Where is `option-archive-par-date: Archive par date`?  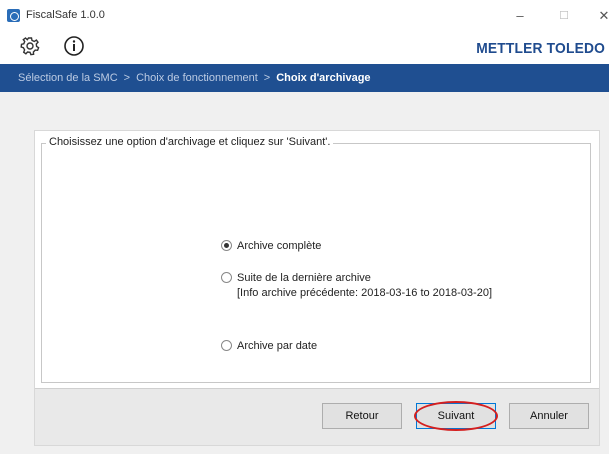 option-archive-par-date: Archive par date is located at coordinates (269, 346).